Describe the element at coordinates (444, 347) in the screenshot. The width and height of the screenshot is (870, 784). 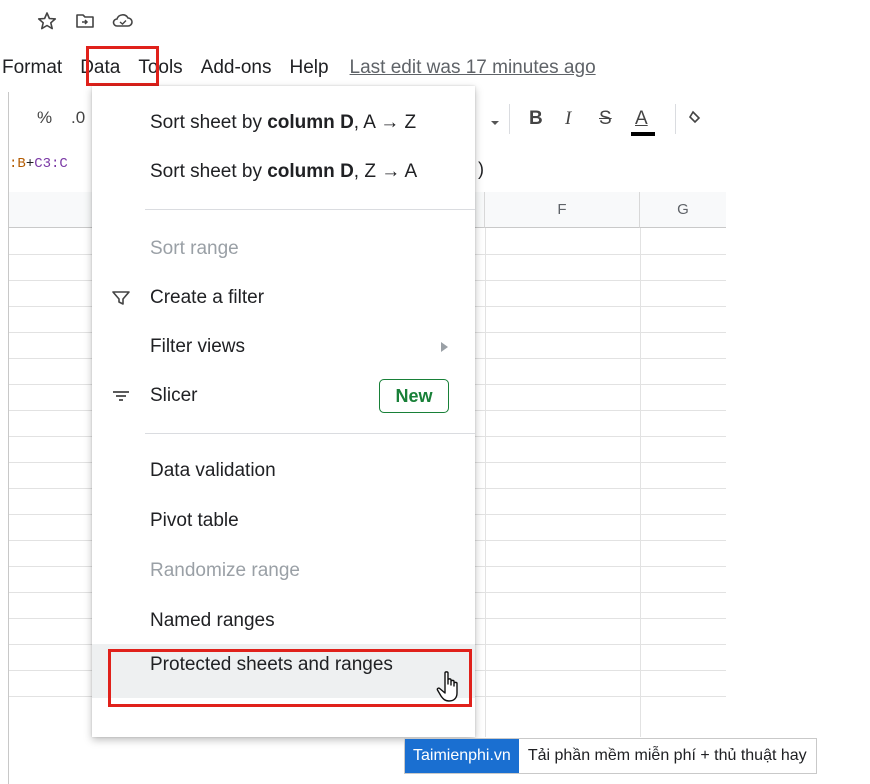
I see `submenu-arrow-icon` at that location.